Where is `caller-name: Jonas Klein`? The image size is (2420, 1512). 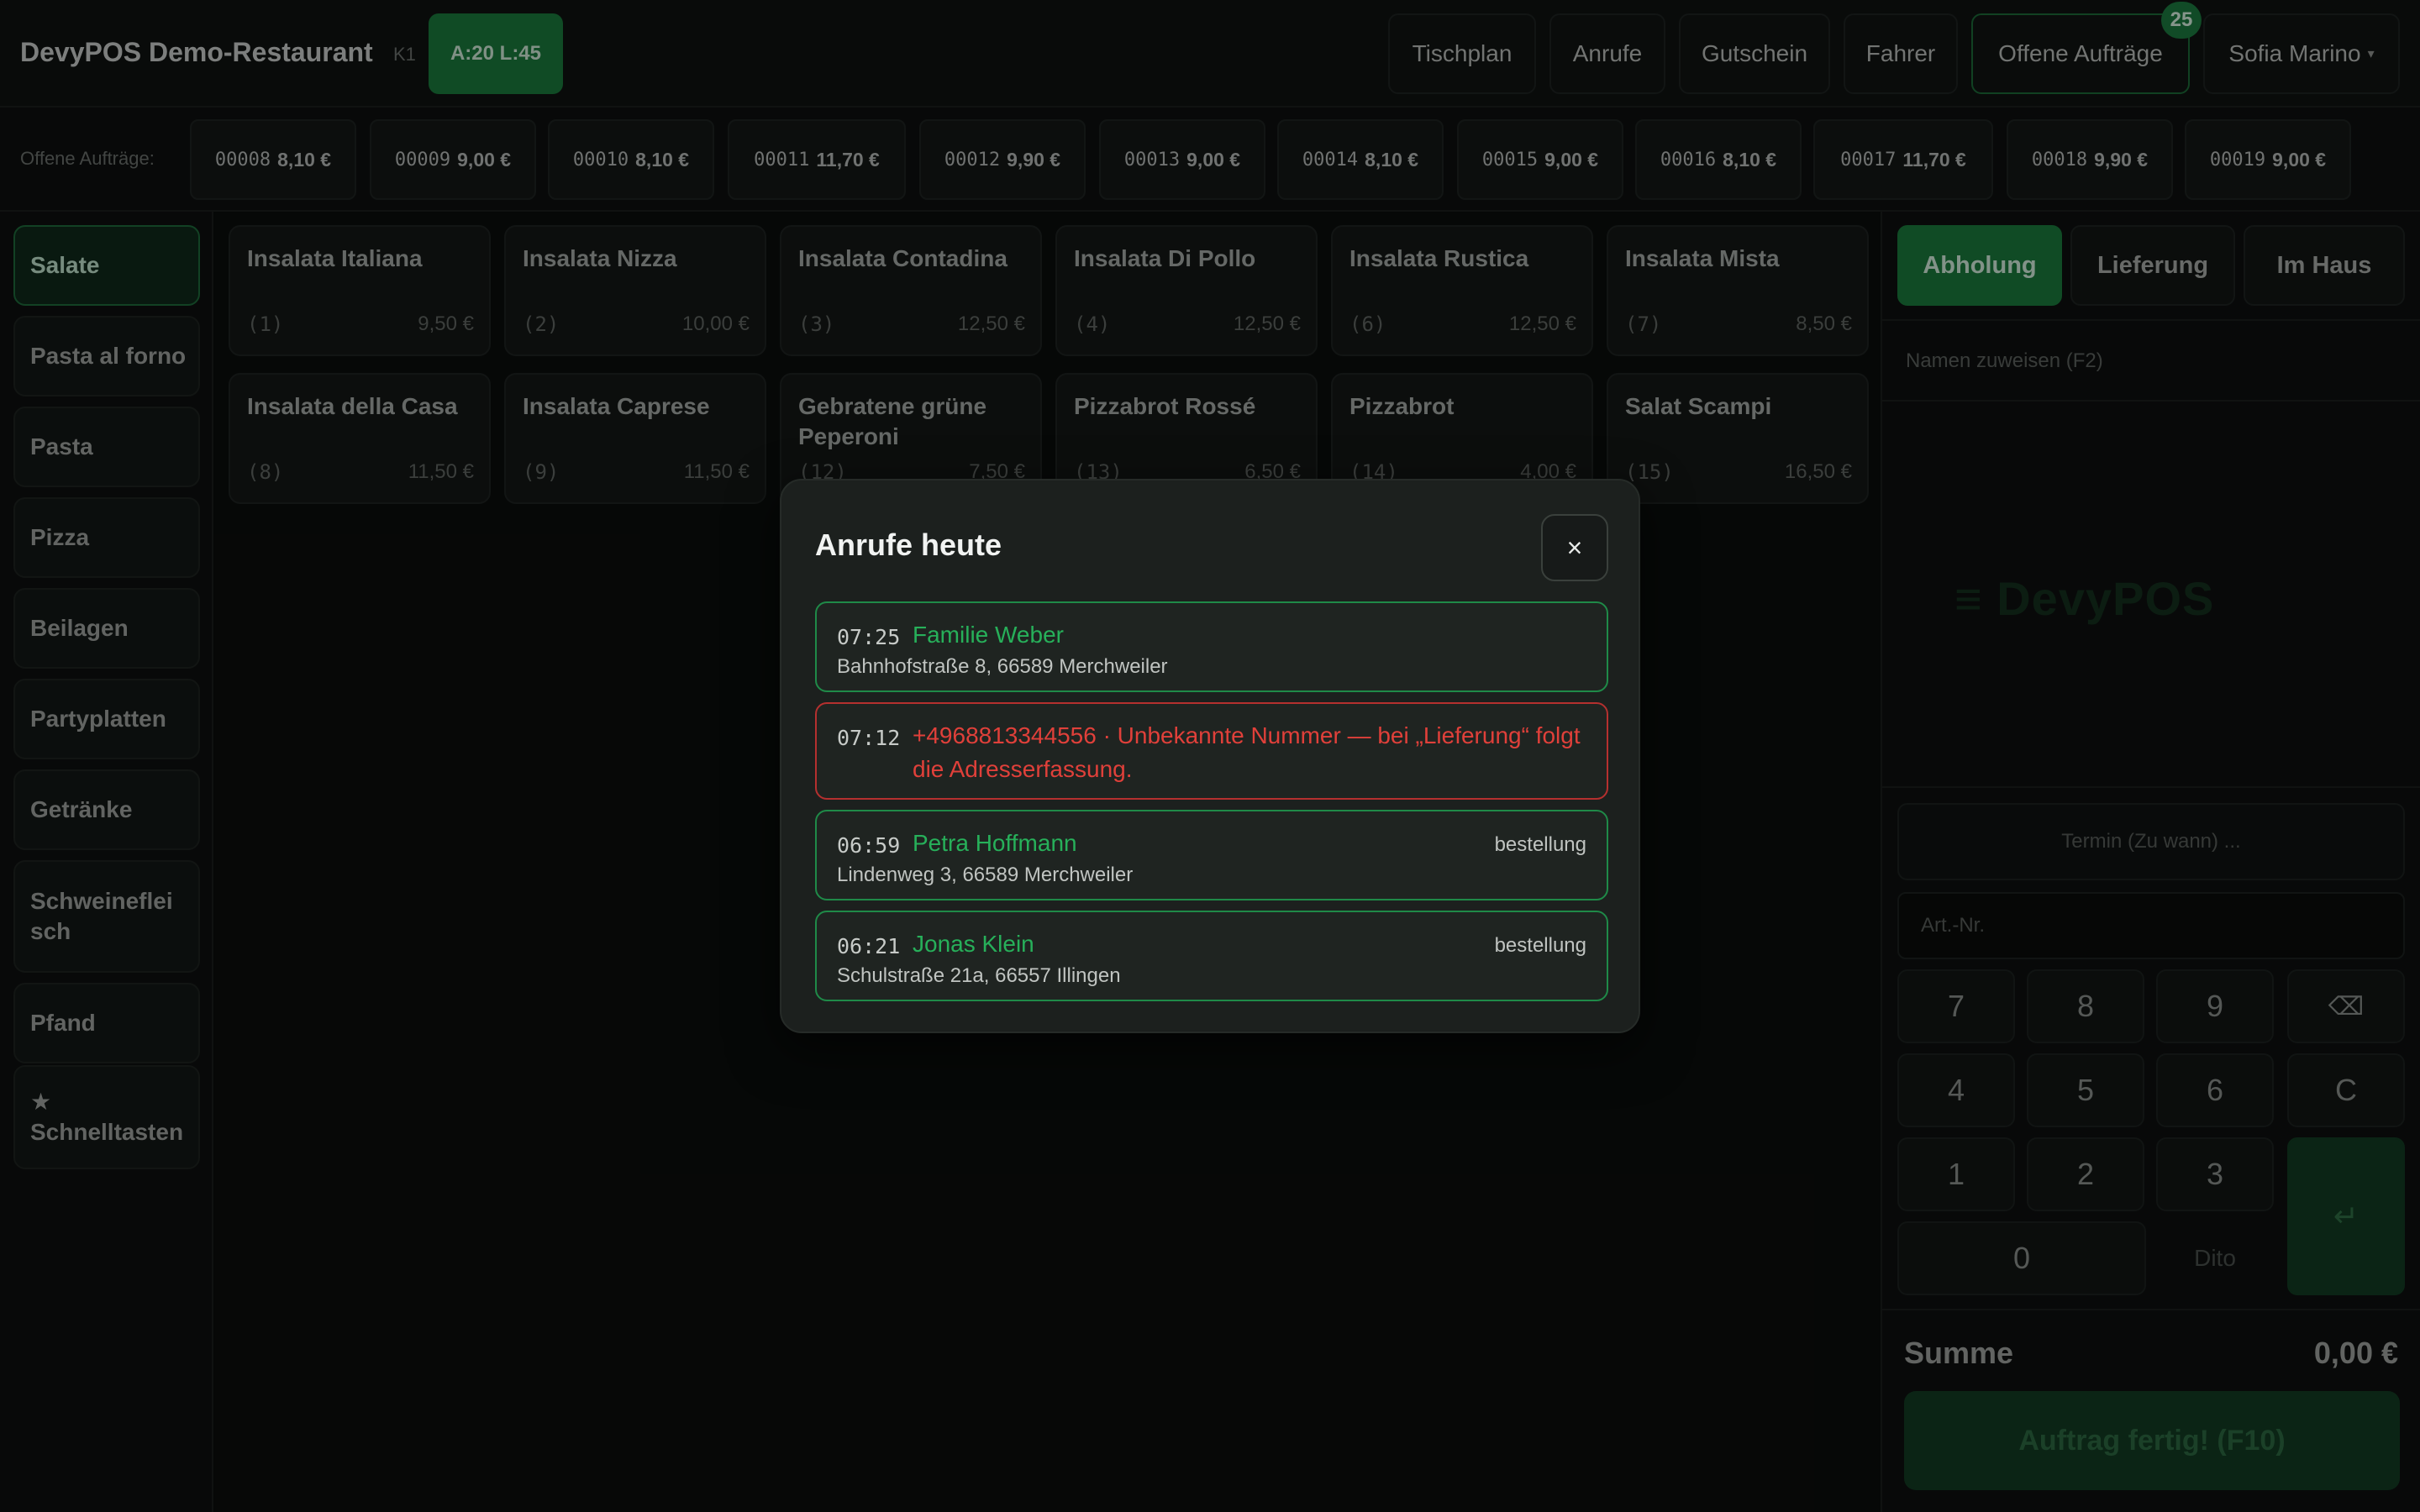 caller-name: Jonas Klein is located at coordinates (973, 944).